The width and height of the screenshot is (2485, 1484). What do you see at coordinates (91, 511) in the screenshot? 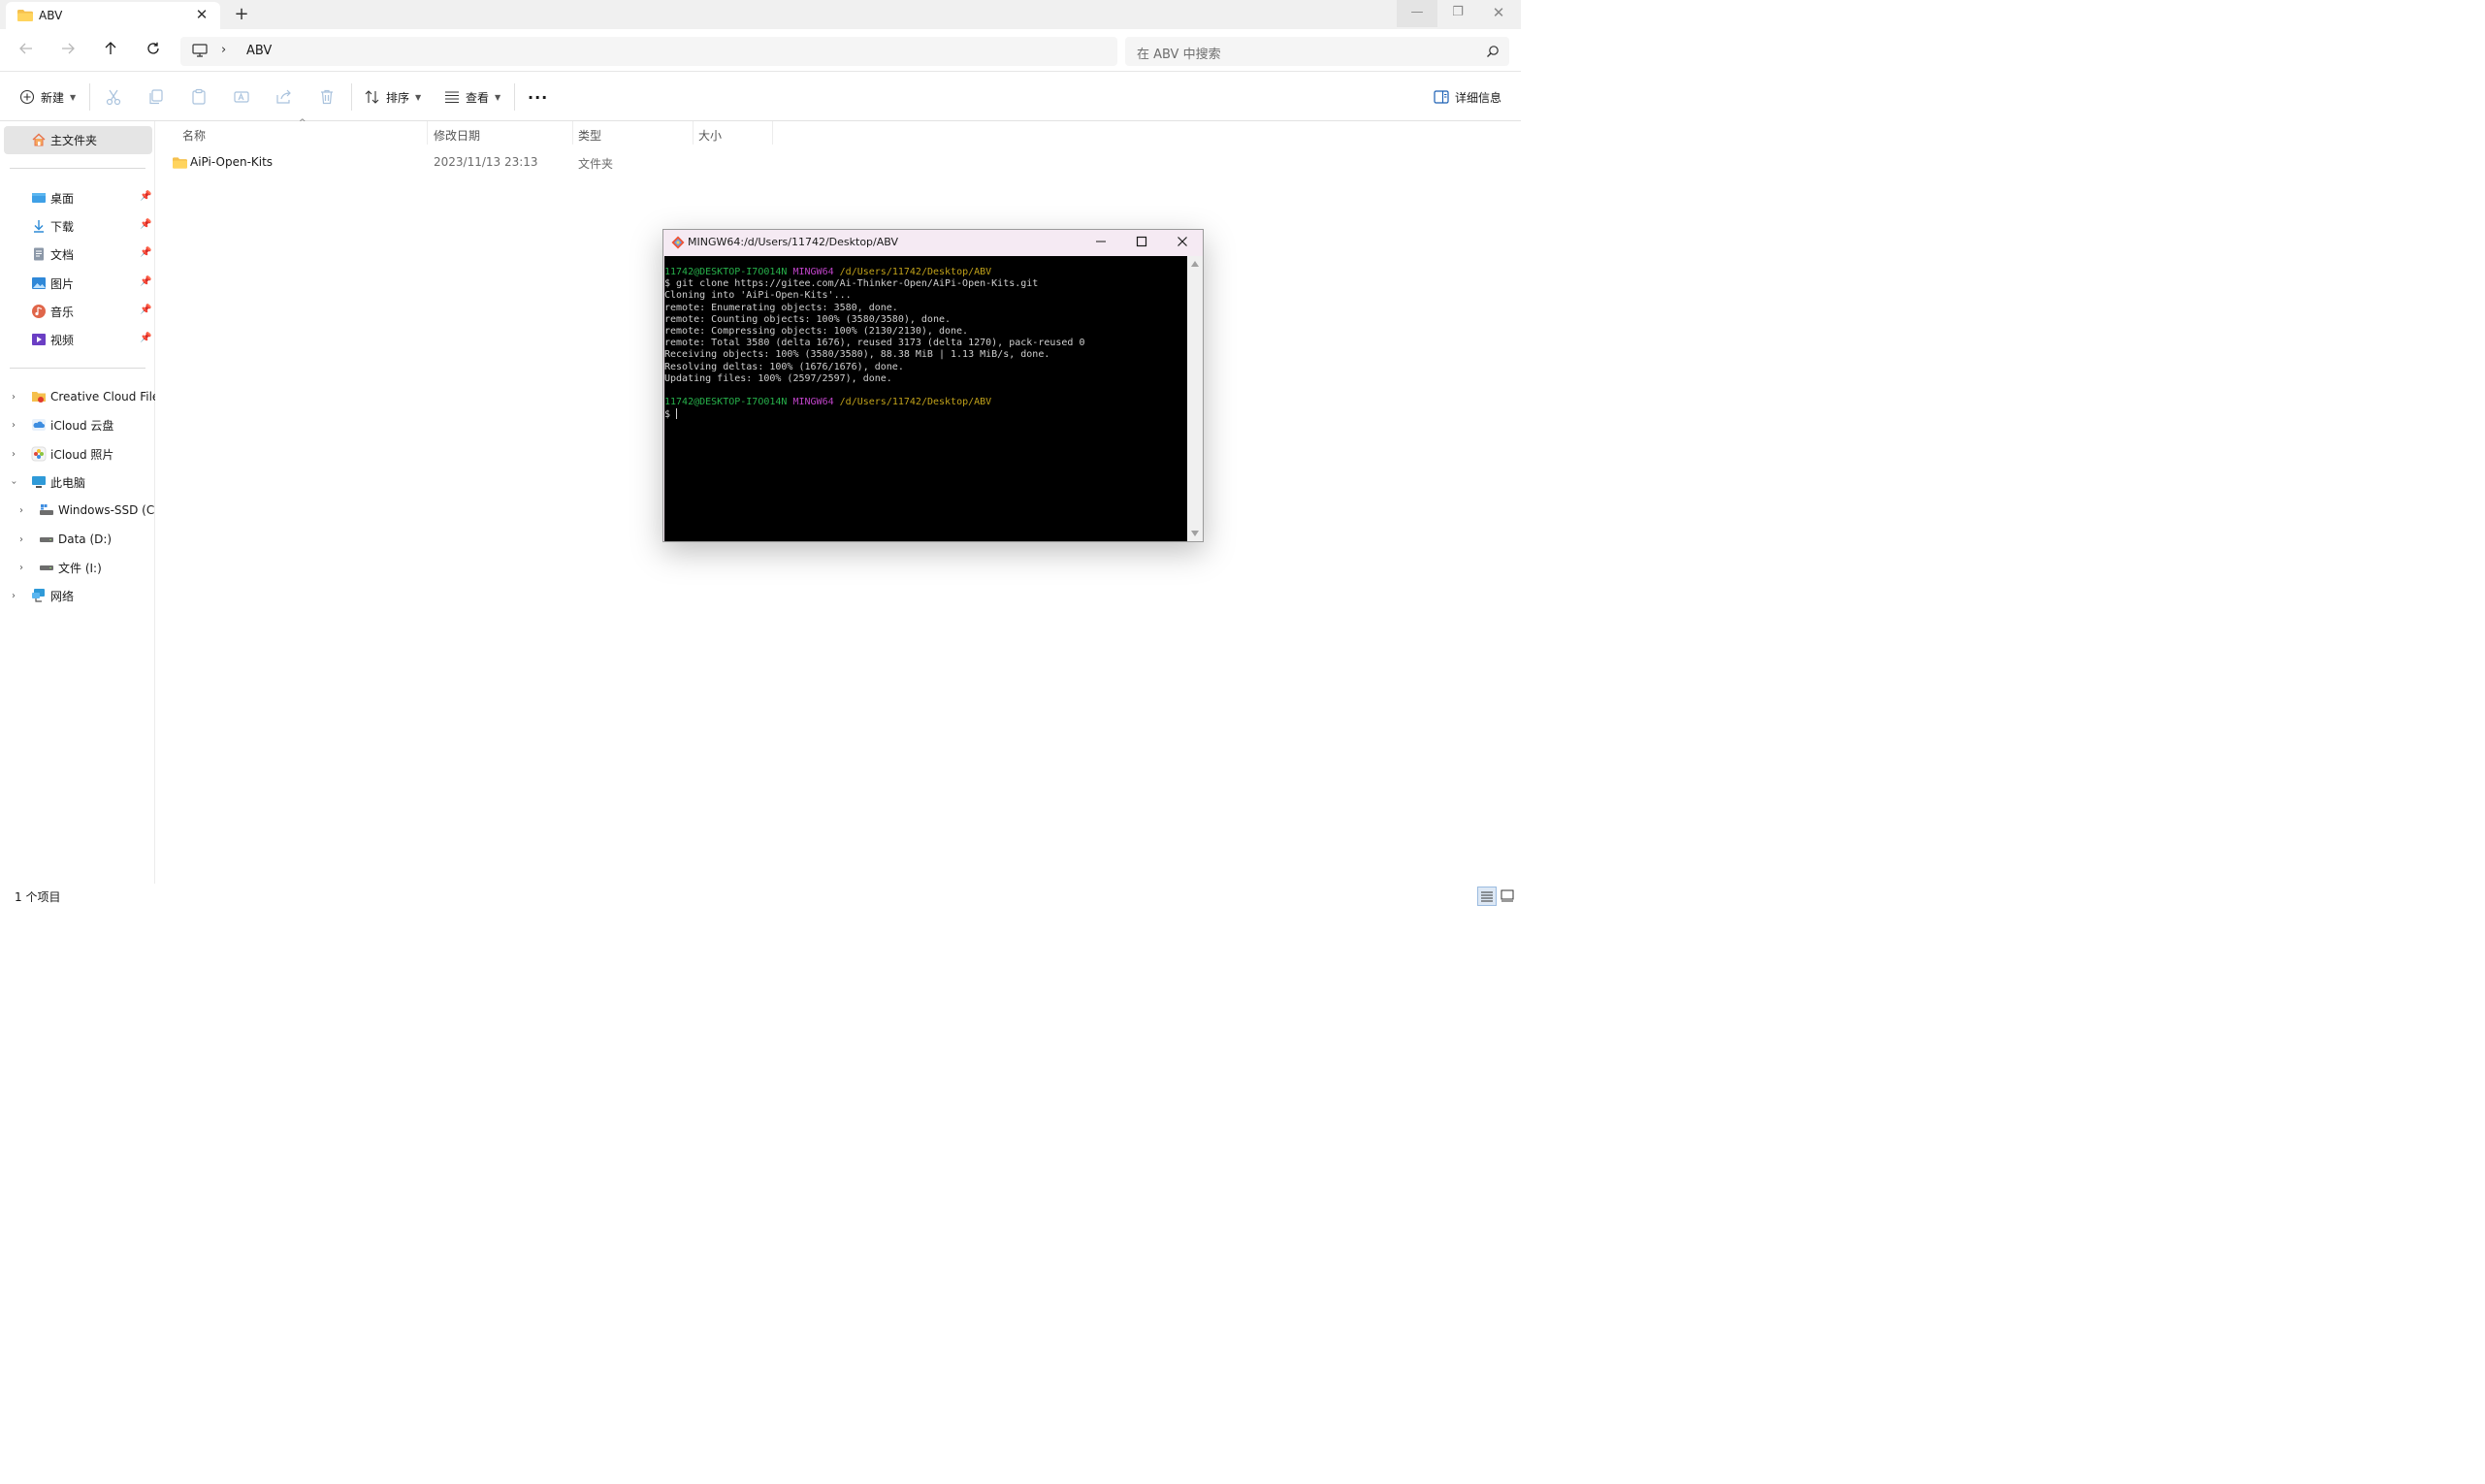
I see `sidebar-item-drive-c: › Windows-SSD (C:)` at bounding box center [91, 511].